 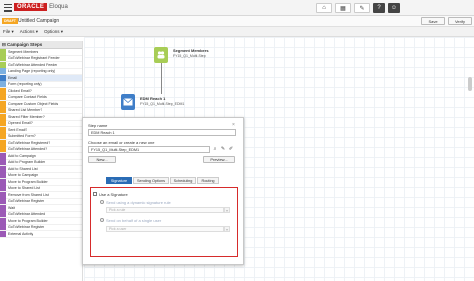 What do you see at coordinates (29, 142) in the screenshot?
I see `step-item-label: GoToWebinar Registered?` at bounding box center [29, 142].